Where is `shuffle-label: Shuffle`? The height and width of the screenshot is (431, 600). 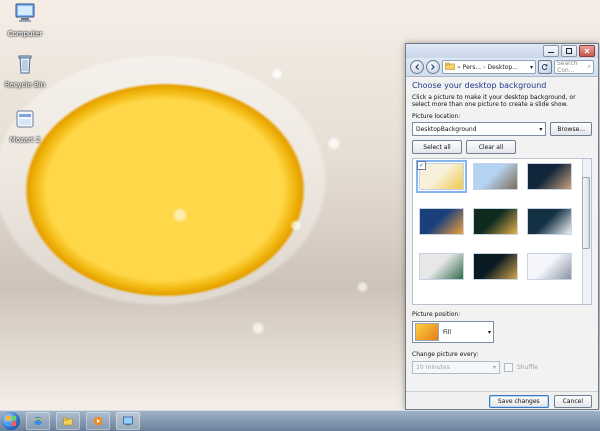 shuffle-label: Shuffle is located at coordinates (527, 367).